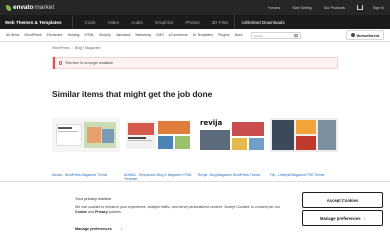  What do you see at coordinates (195, 63) in the screenshot?
I see `unavailable-alert: This item is no longer available` at bounding box center [195, 63].